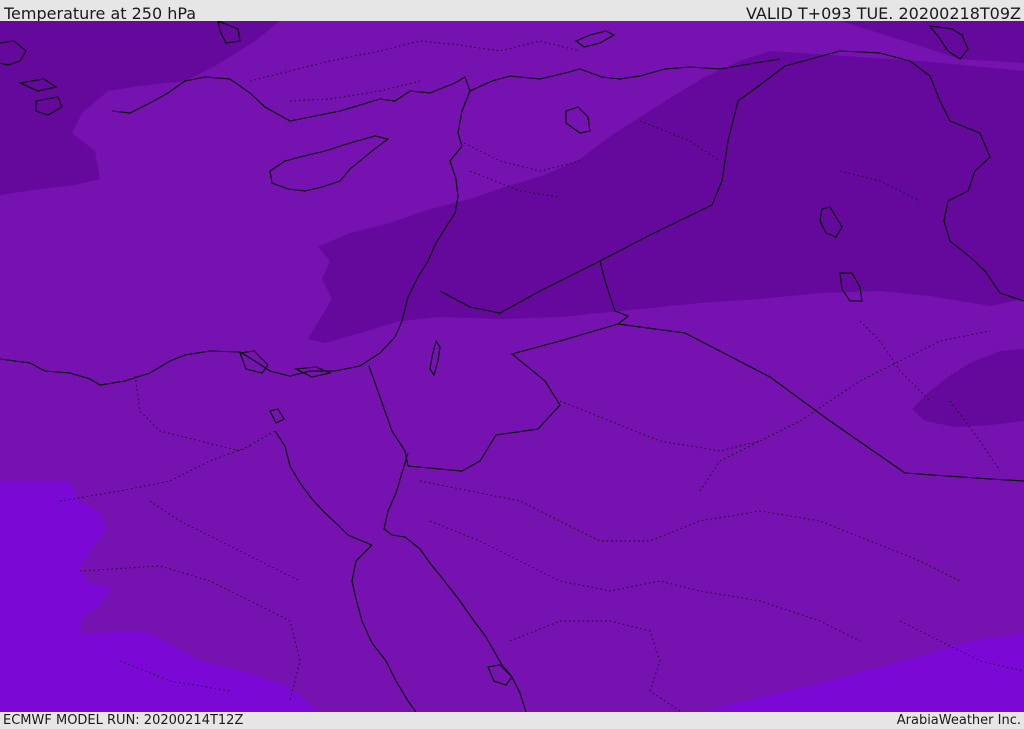 The image size is (1024, 729). What do you see at coordinates (958, 720) in the screenshot?
I see `credit-label: ArabiaWeather Inc.` at bounding box center [958, 720].